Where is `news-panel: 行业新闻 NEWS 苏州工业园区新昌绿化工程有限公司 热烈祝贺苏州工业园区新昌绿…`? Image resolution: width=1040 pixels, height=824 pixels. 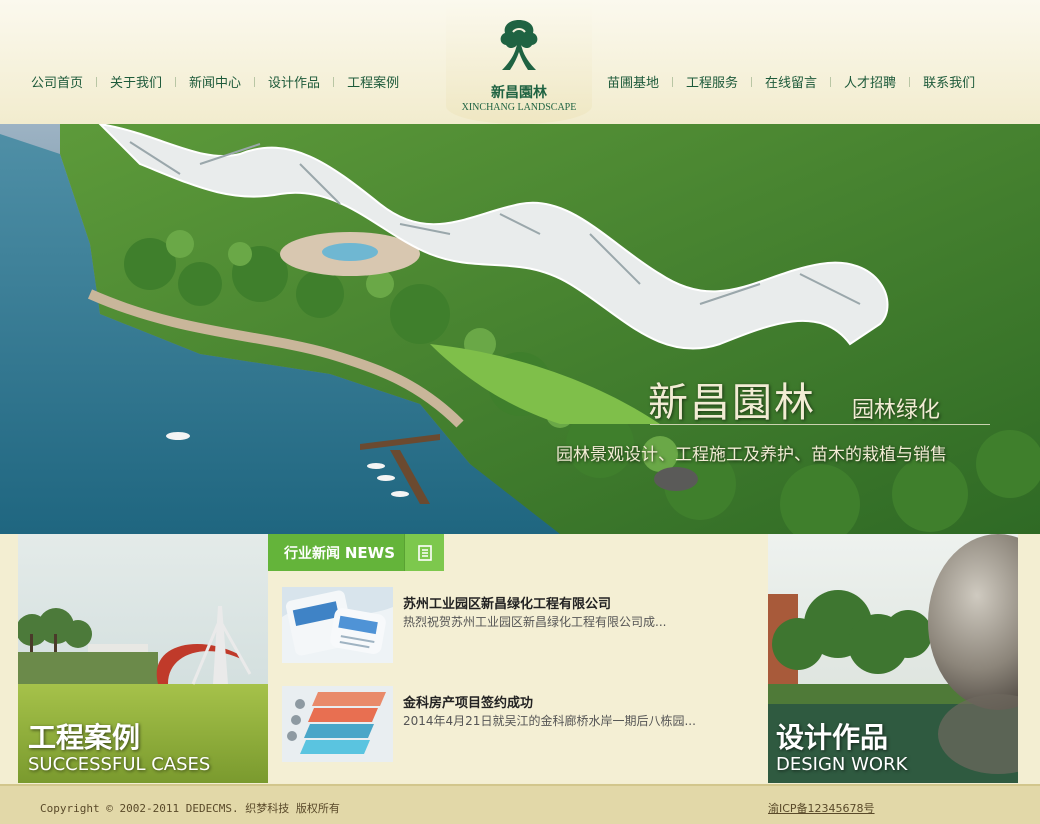
news-panel: 行业新闻 NEWS 苏州工业园区新昌绿化工程有限公司 热烈祝贺苏州工业园区新昌绿… is located at coordinates (518, 658).